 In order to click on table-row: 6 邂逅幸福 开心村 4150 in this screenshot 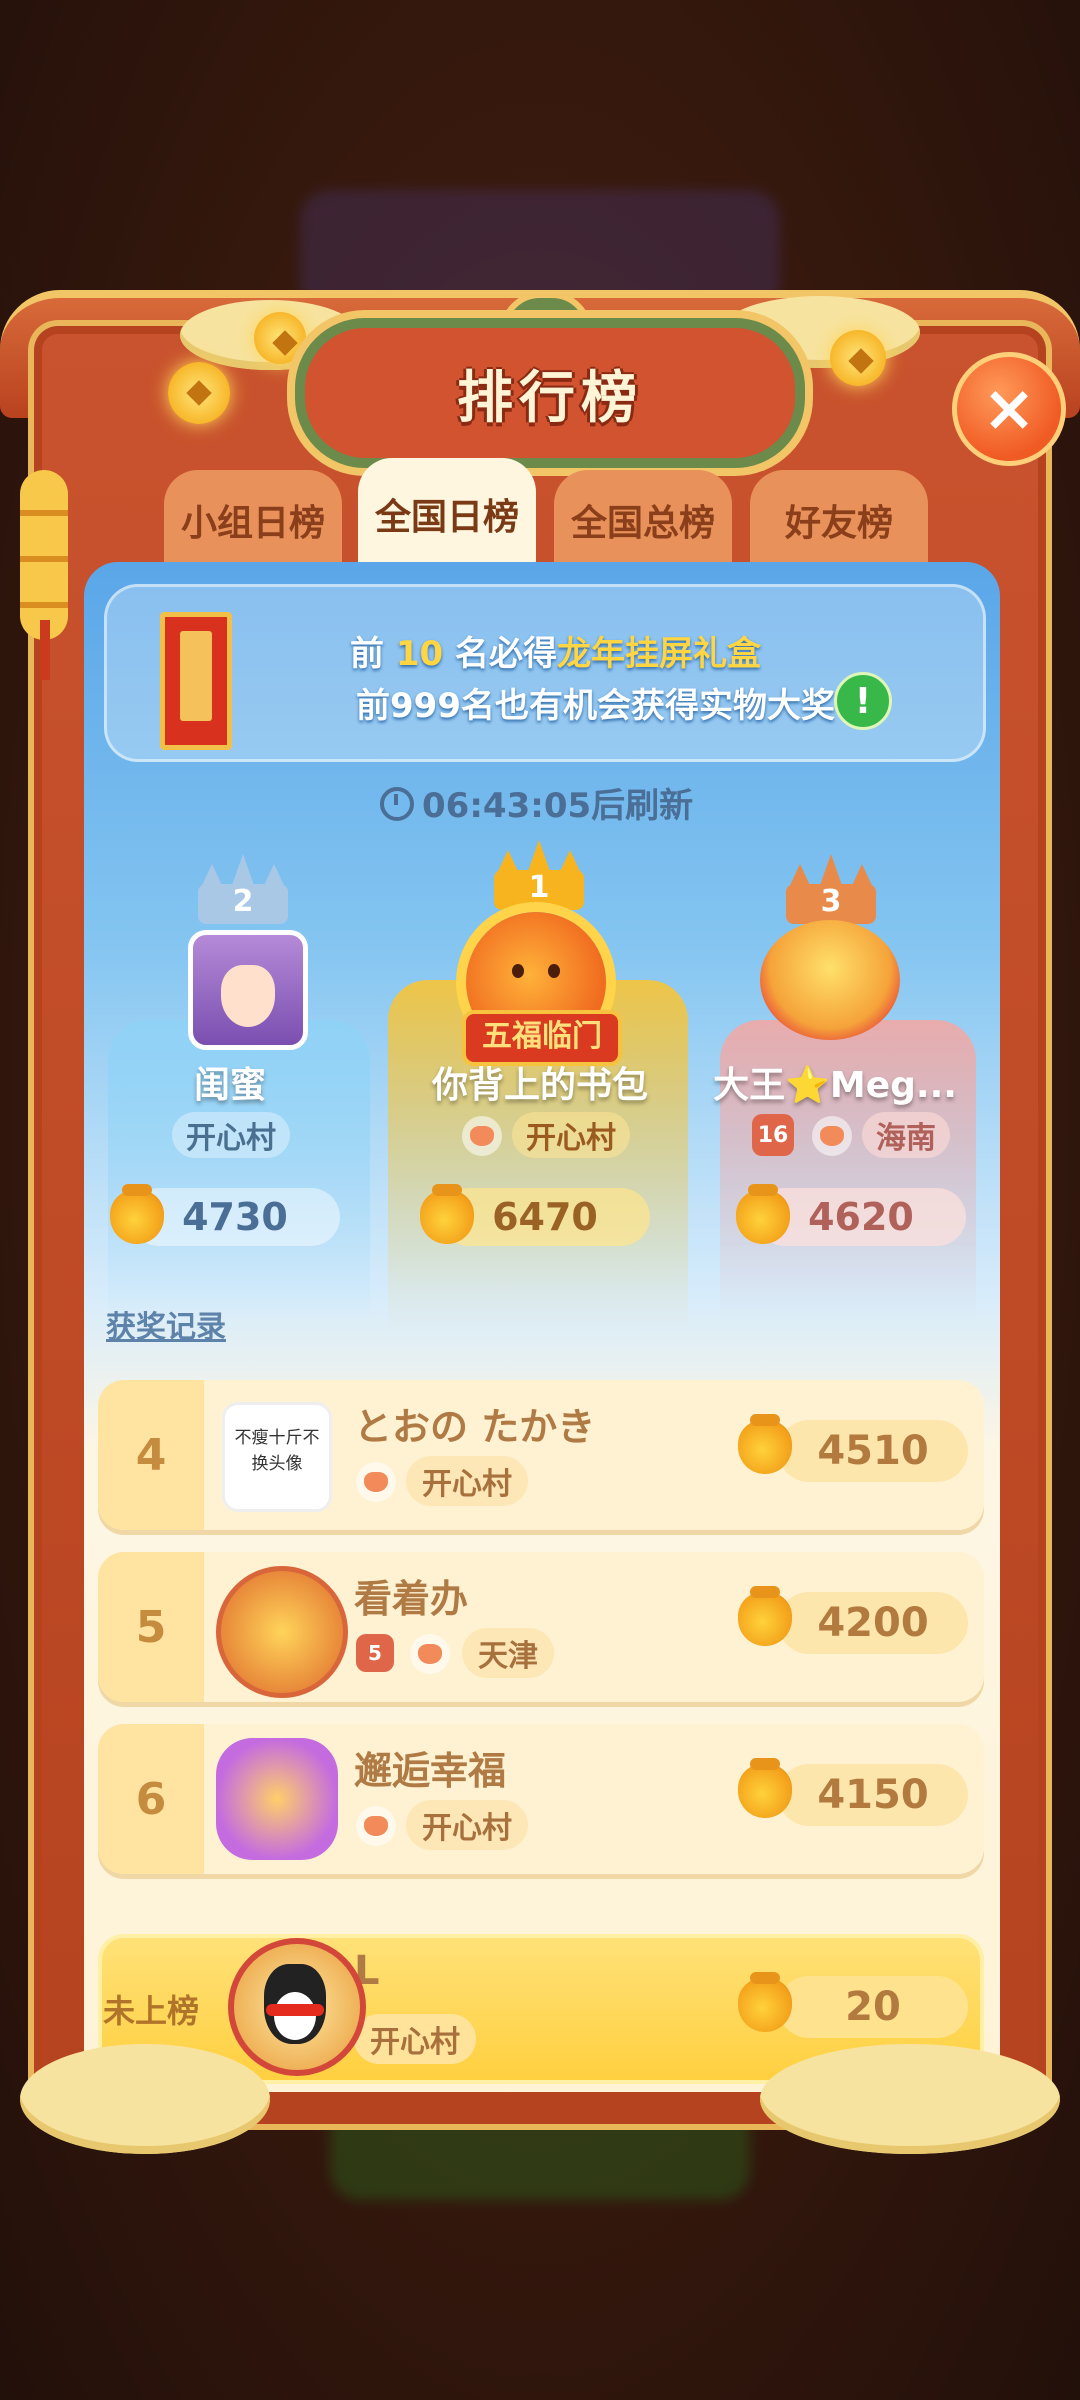, I will do `click(541, 1799)`.